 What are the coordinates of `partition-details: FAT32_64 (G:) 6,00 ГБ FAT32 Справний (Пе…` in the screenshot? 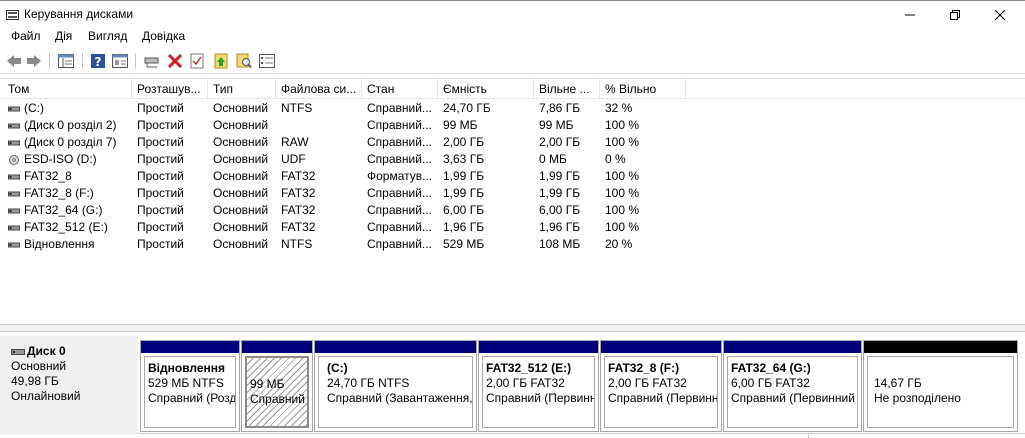 It's located at (792, 392).